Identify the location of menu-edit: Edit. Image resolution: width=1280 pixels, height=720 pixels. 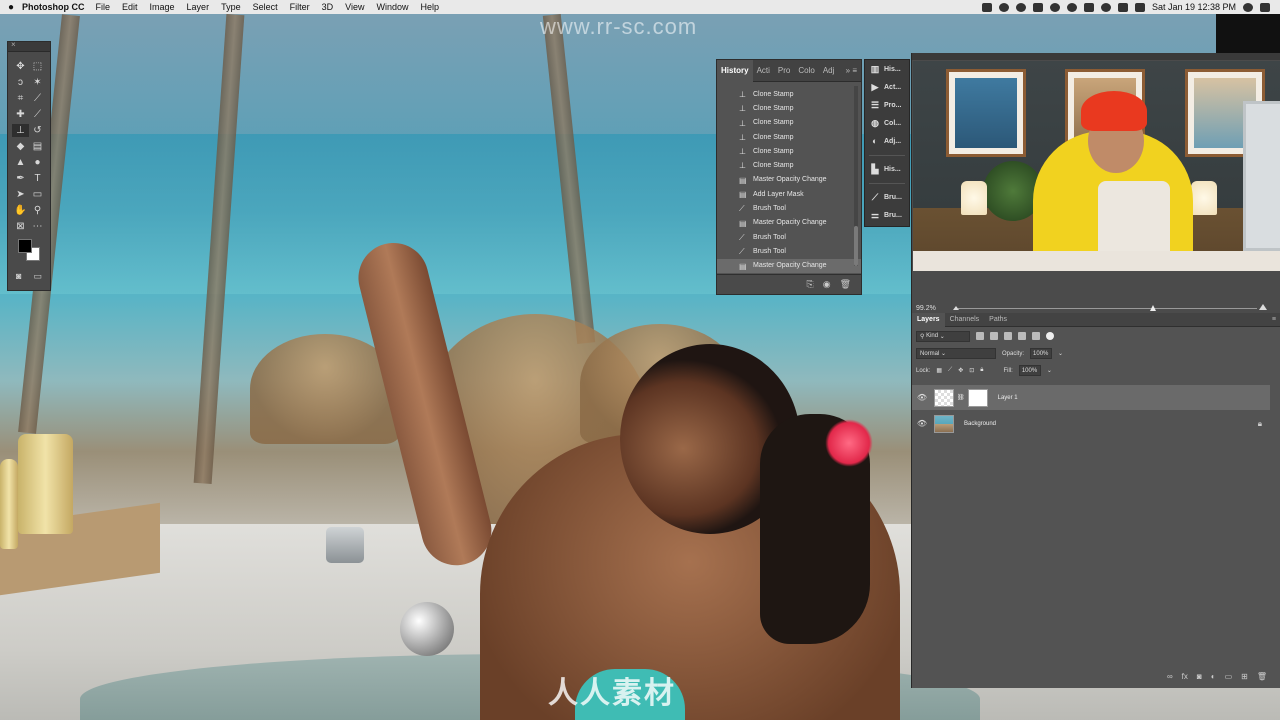
(130, 7).